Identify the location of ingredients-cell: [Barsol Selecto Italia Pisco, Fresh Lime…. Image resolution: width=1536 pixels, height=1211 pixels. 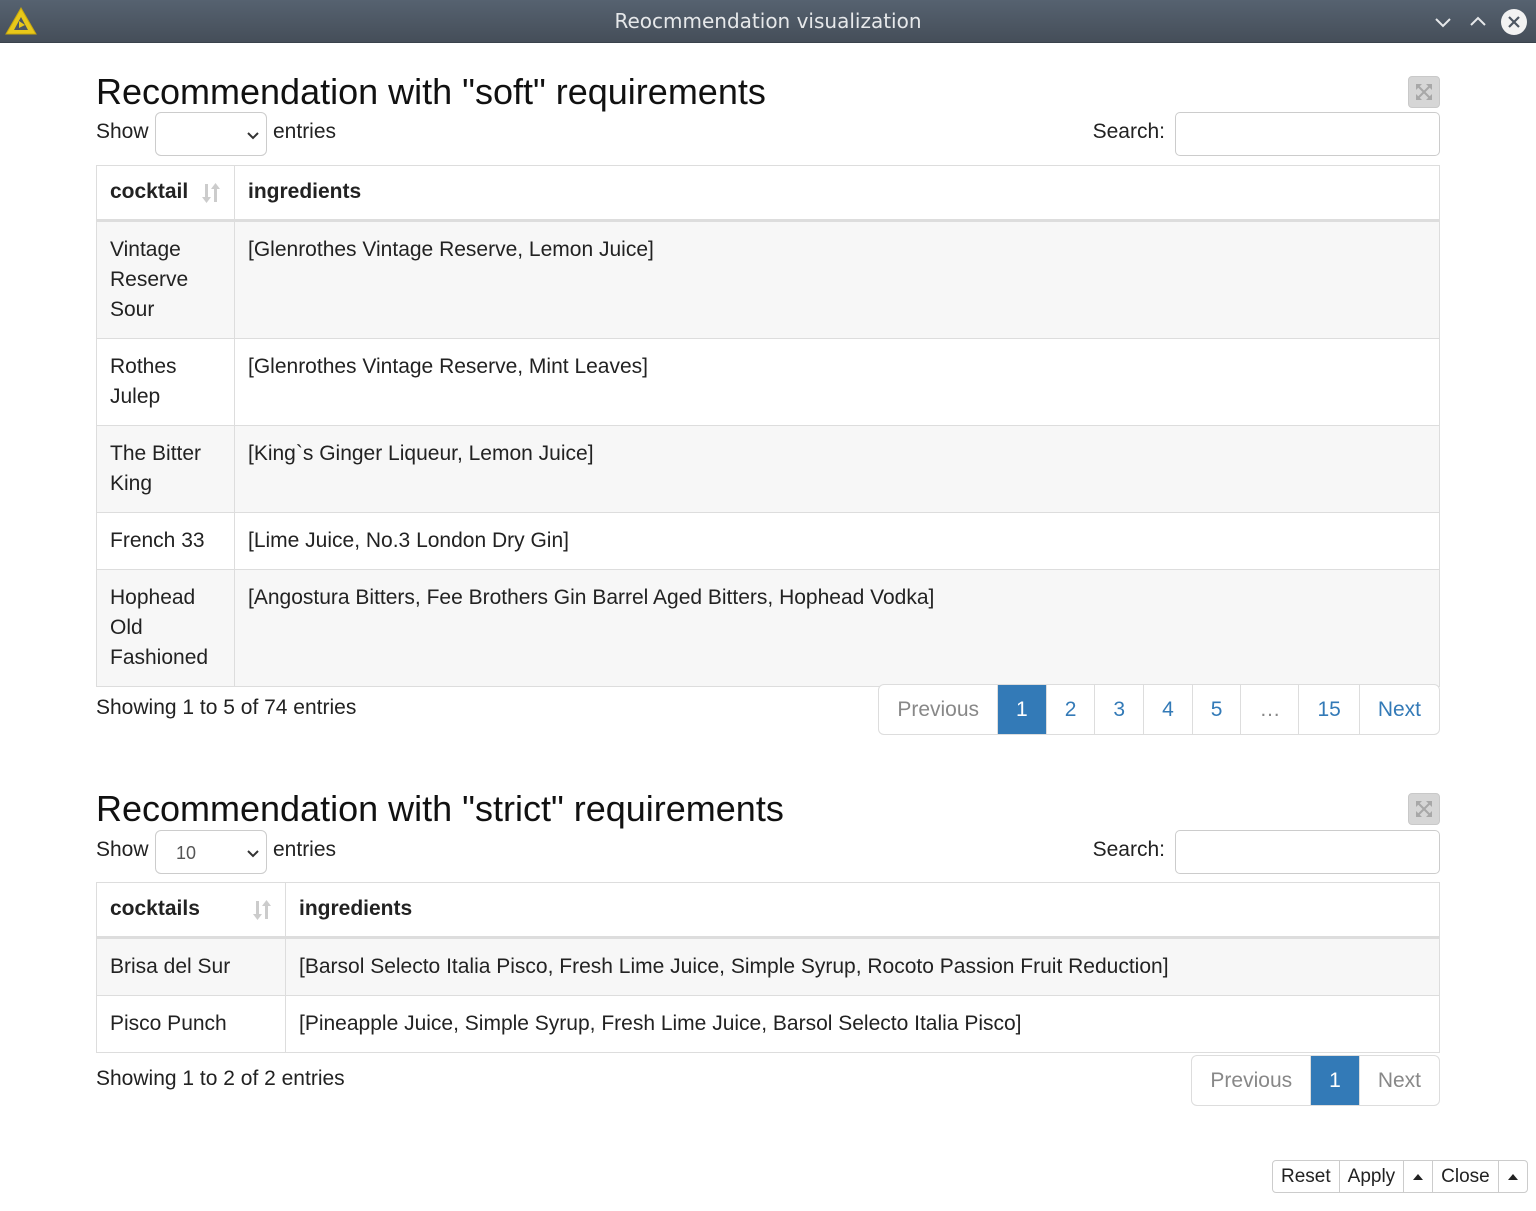
(862, 966).